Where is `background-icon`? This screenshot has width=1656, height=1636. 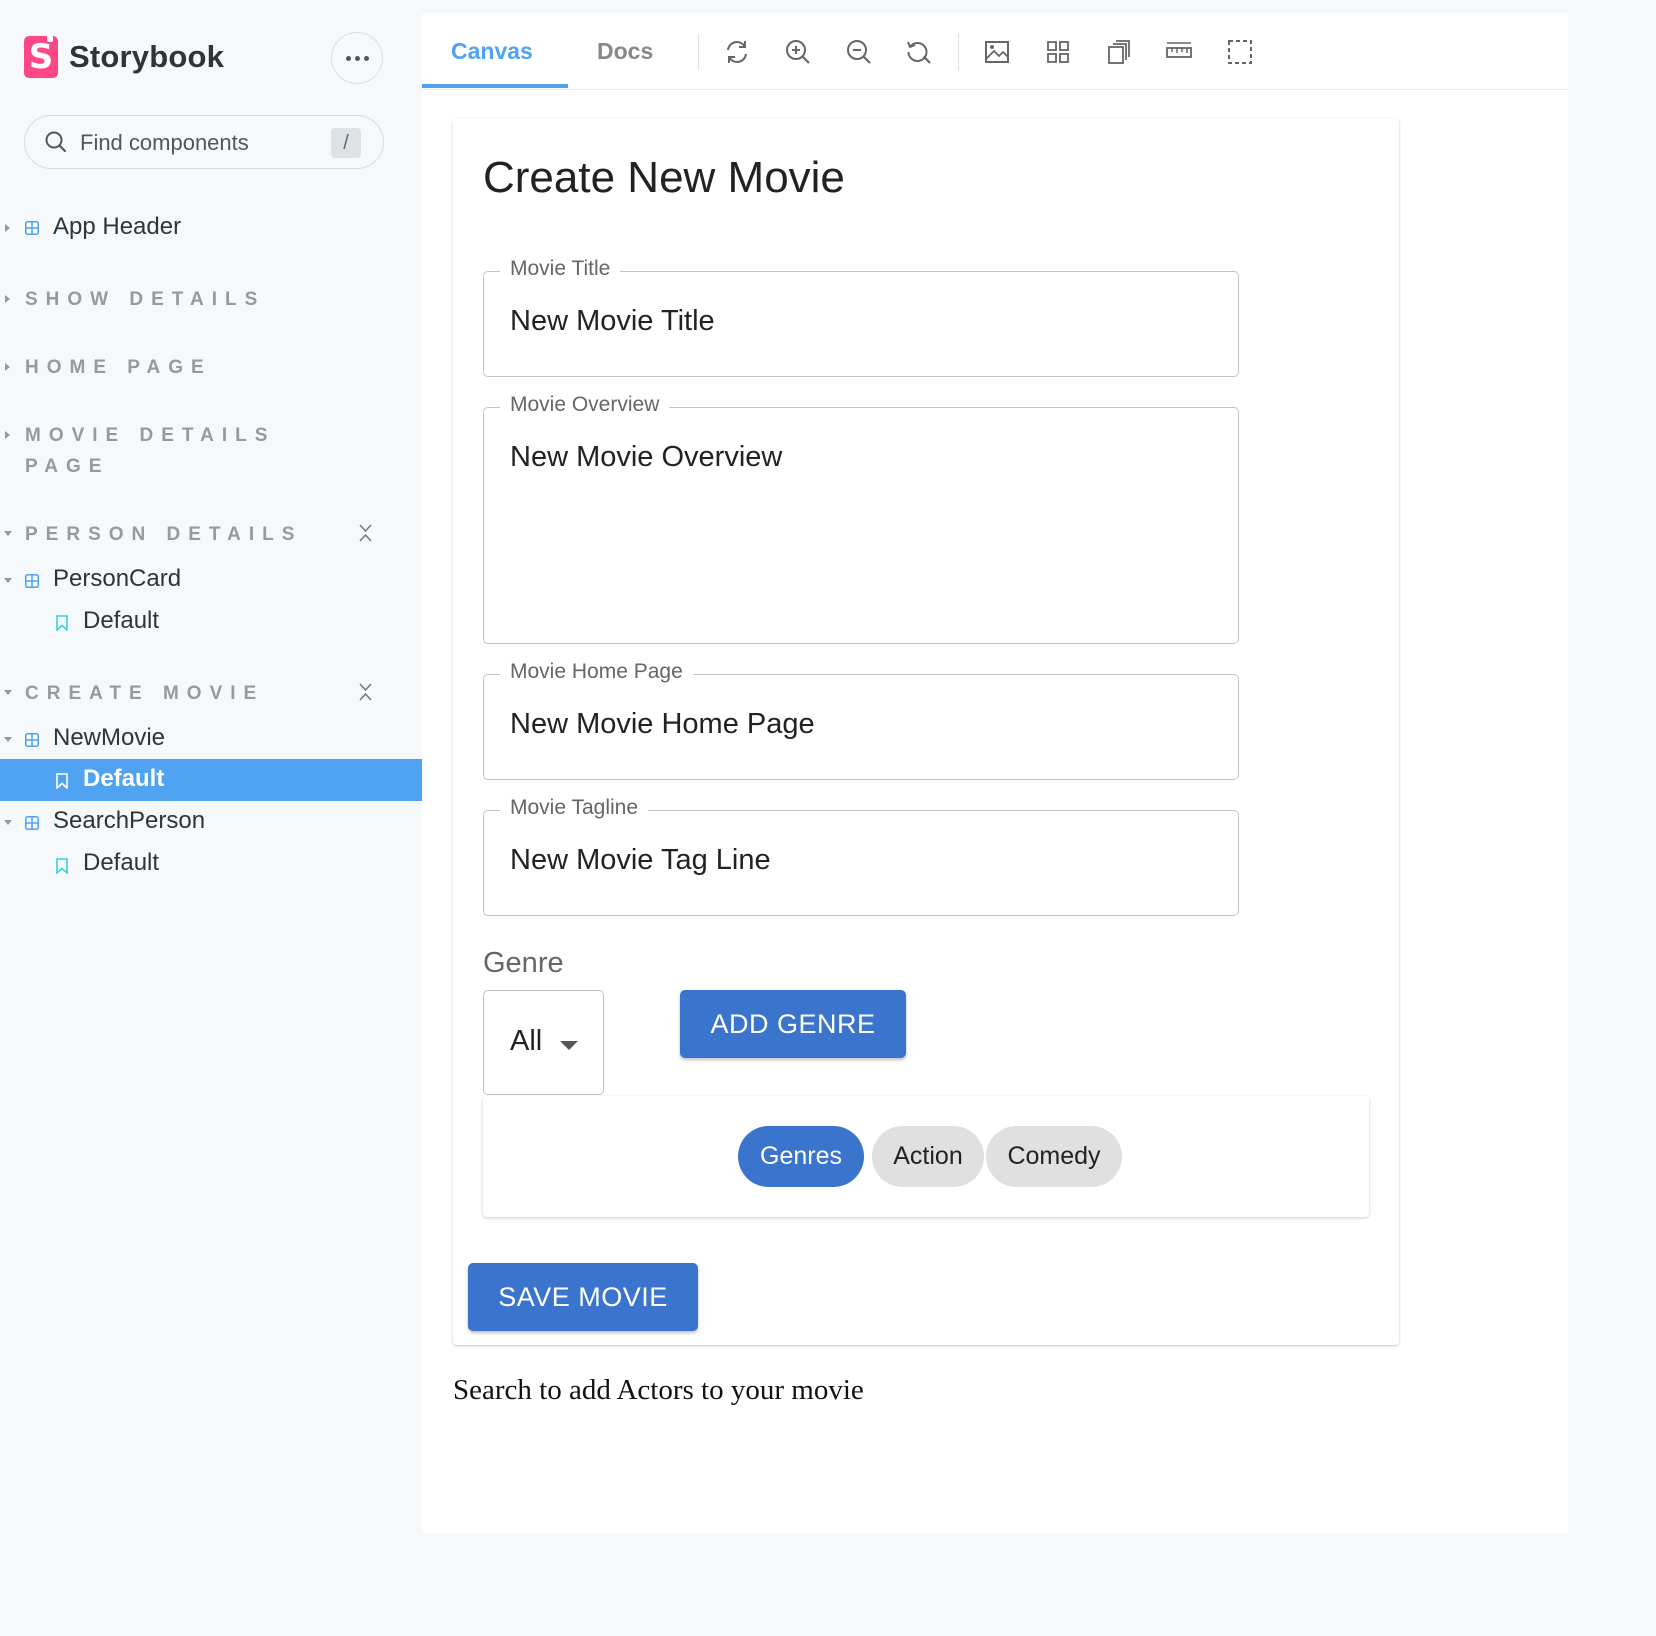 background-icon is located at coordinates (997, 52).